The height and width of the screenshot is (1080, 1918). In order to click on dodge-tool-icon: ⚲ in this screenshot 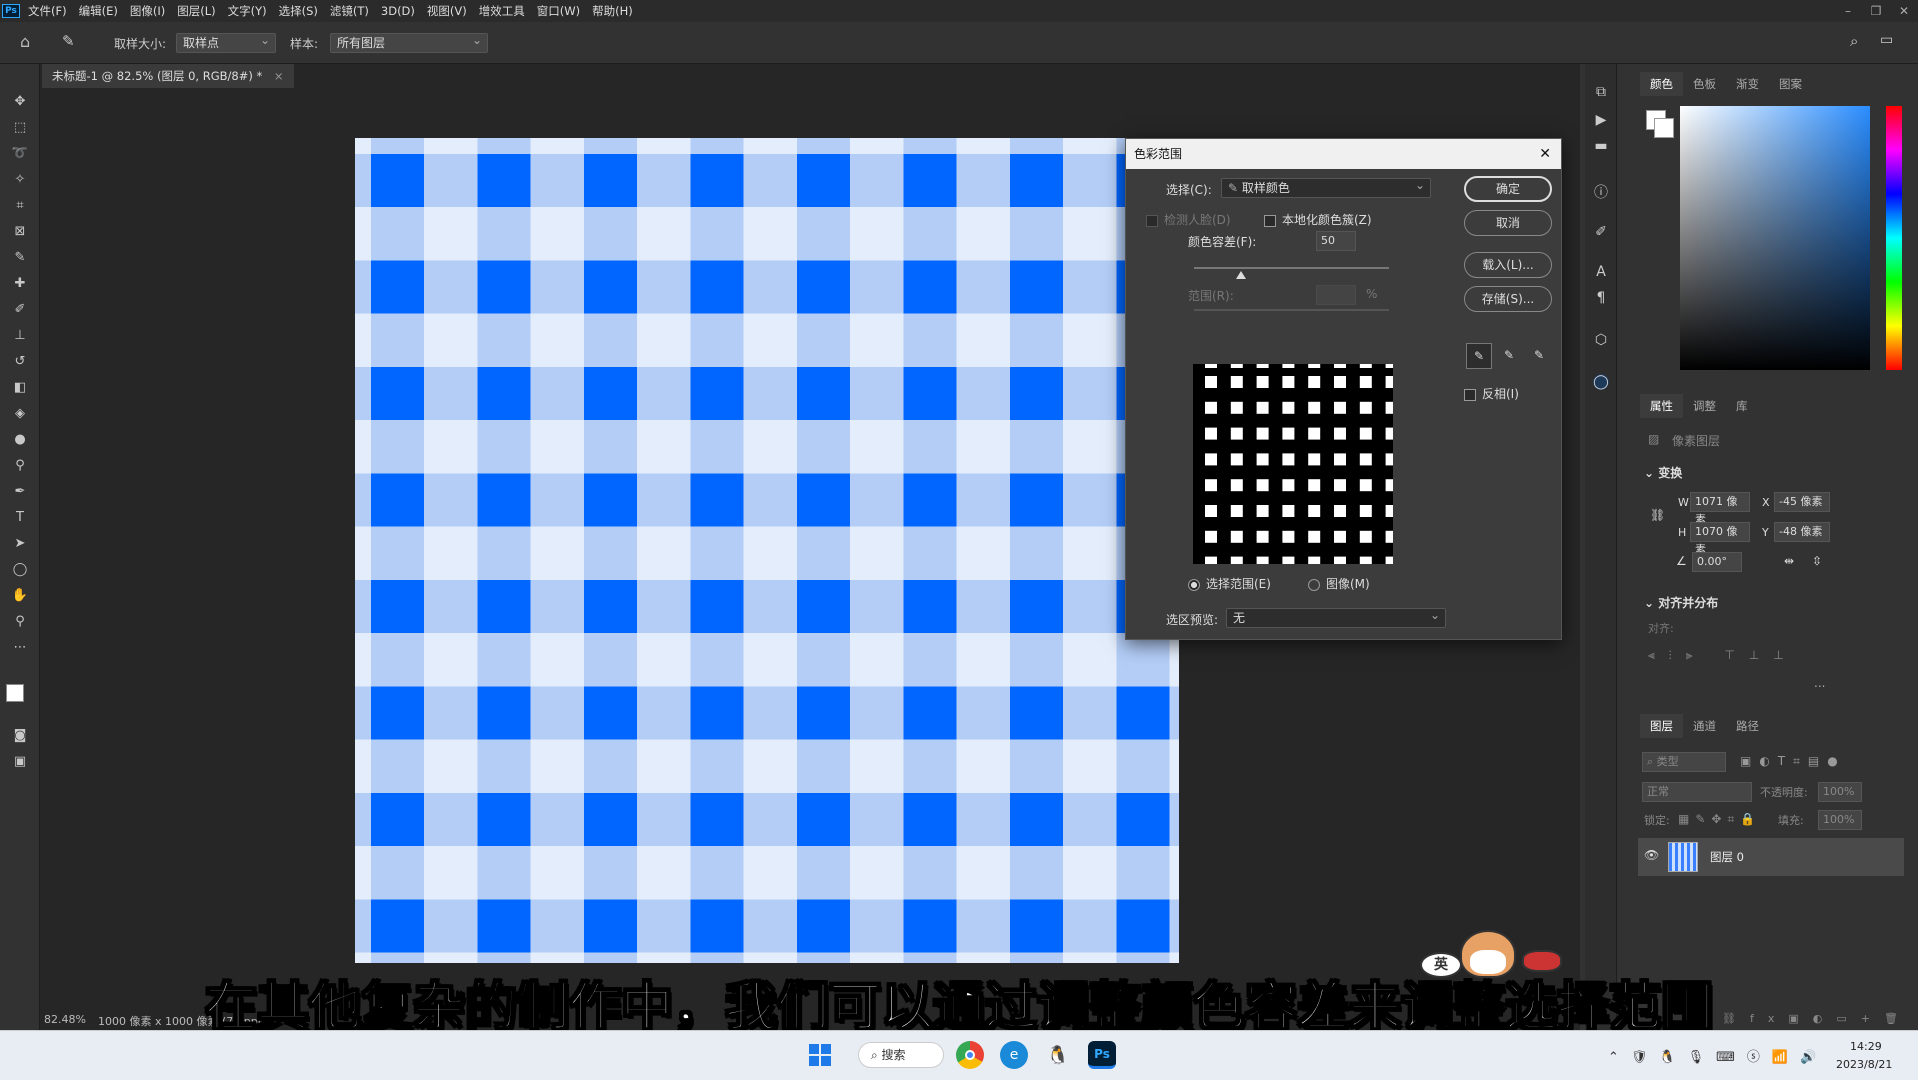, I will do `click(20, 465)`.